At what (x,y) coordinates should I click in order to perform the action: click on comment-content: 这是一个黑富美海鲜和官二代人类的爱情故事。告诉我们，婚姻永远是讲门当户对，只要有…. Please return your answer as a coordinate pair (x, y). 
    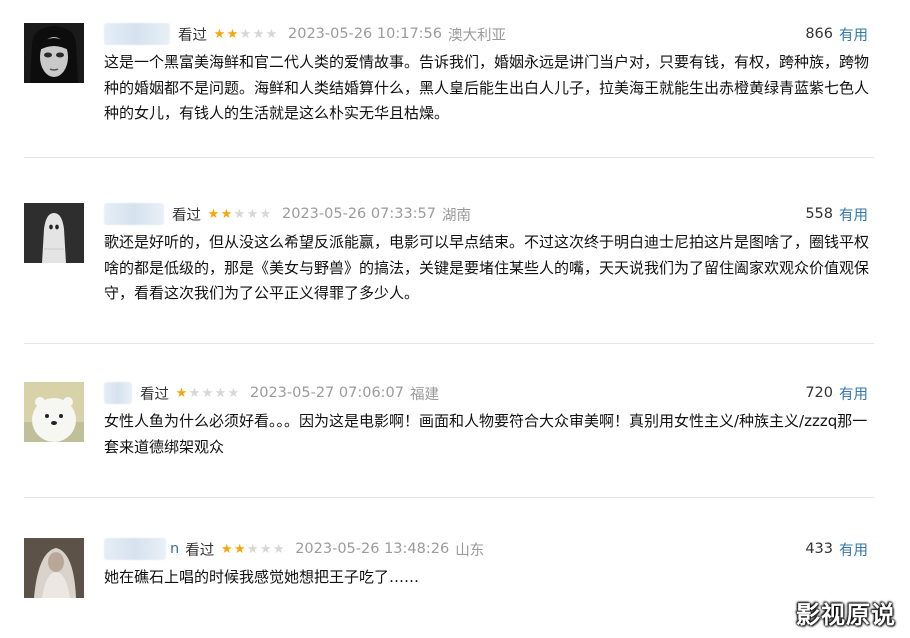
    Looking at the image, I should click on (487, 87).